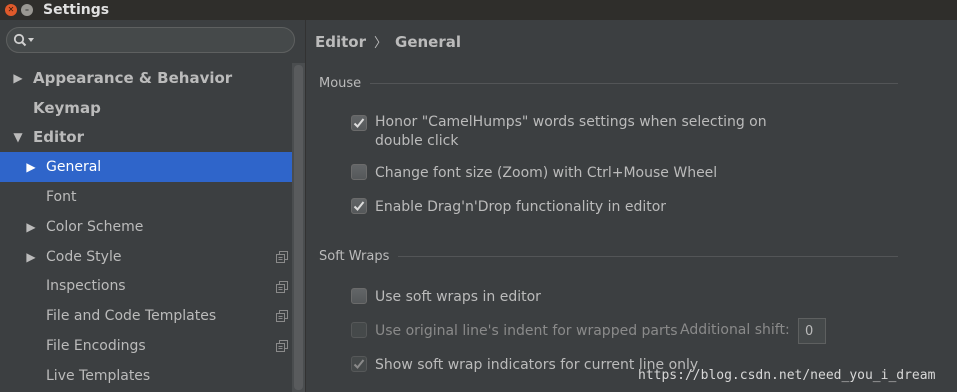 The width and height of the screenshot is (957, 392). Describe the element at coordinates (84, 256) in the screenshot. I see `tree-item-label: Code Style` at that location.